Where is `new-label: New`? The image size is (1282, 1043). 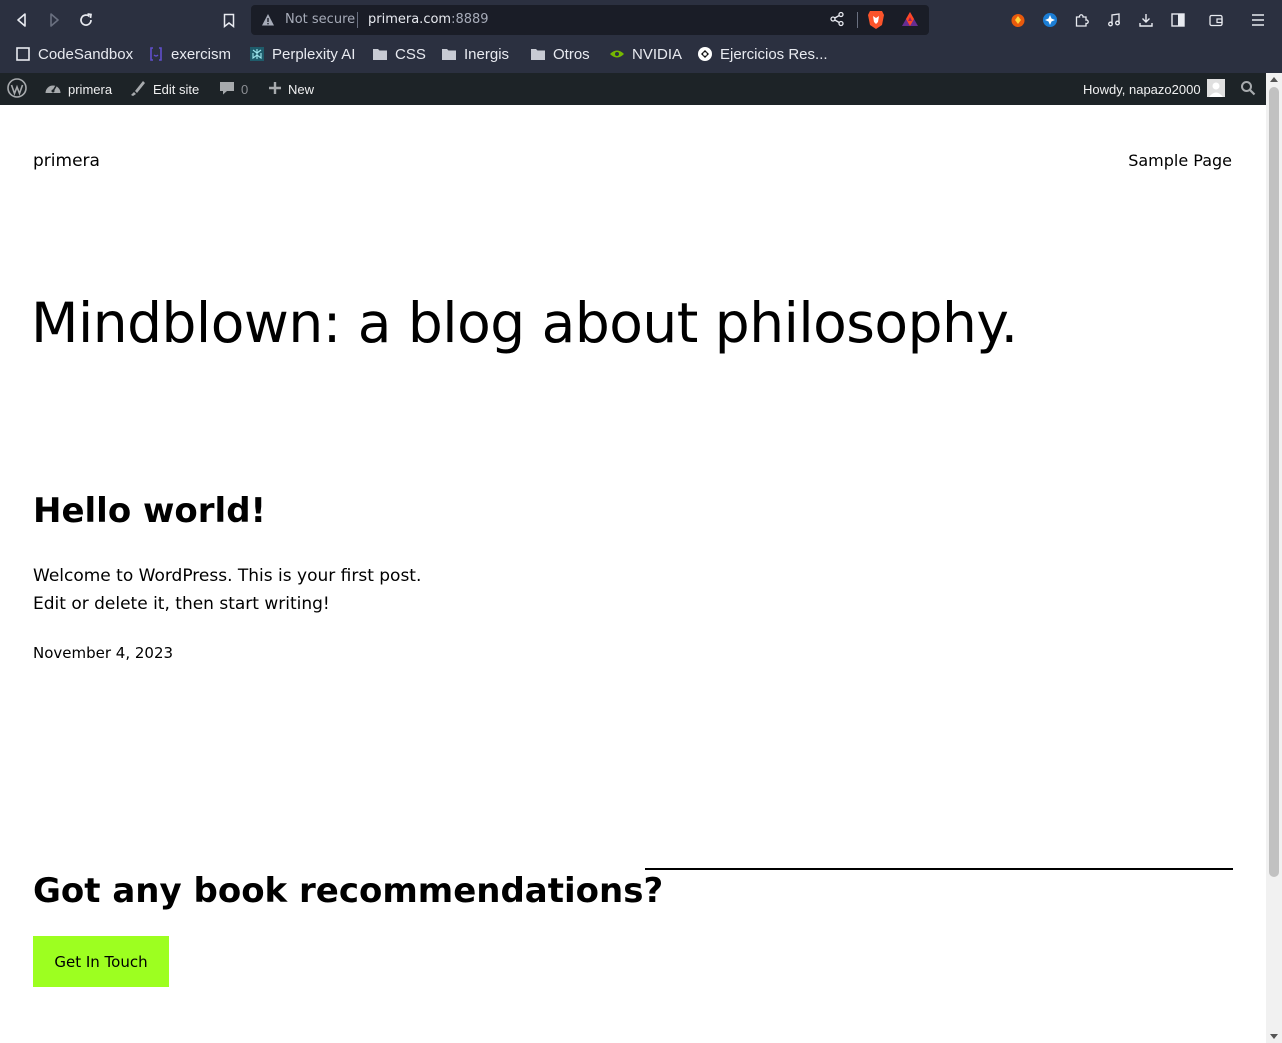
new-label: New is located at coordinates (301, 89).